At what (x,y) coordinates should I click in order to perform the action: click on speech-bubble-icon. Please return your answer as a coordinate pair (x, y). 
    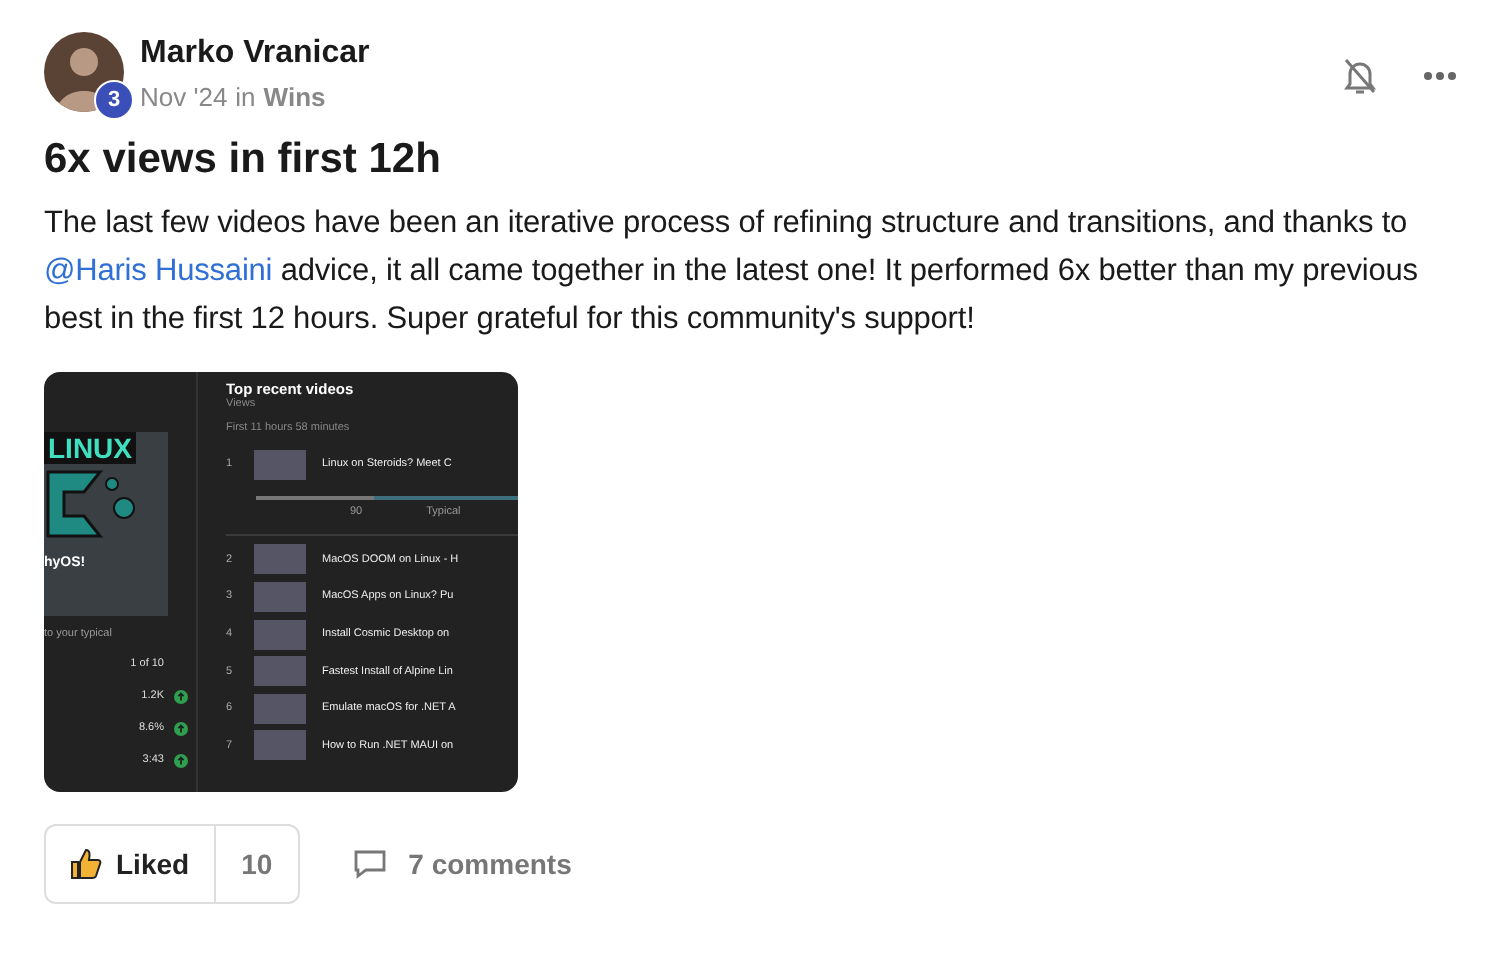
    Looking at the image, I should click on (370, 864).